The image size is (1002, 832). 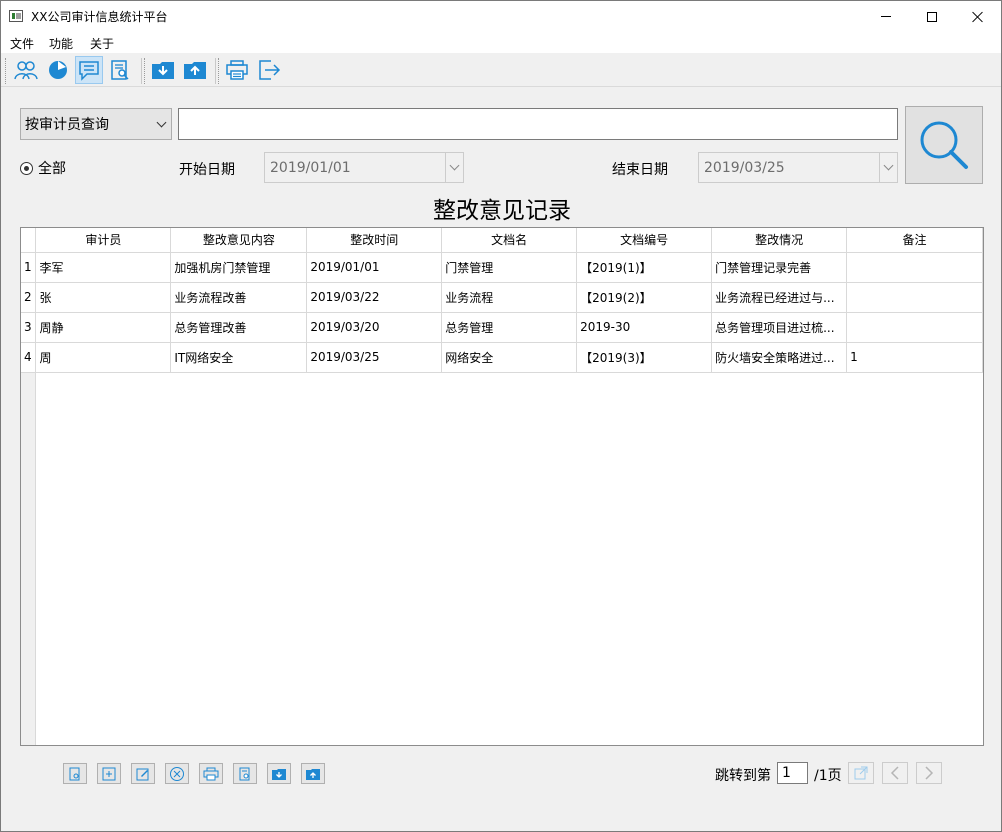 What do you see at coordinates (828, 776) in the screenshot?
I see `page-total-label: /1页` at bounding box center [828, 776].